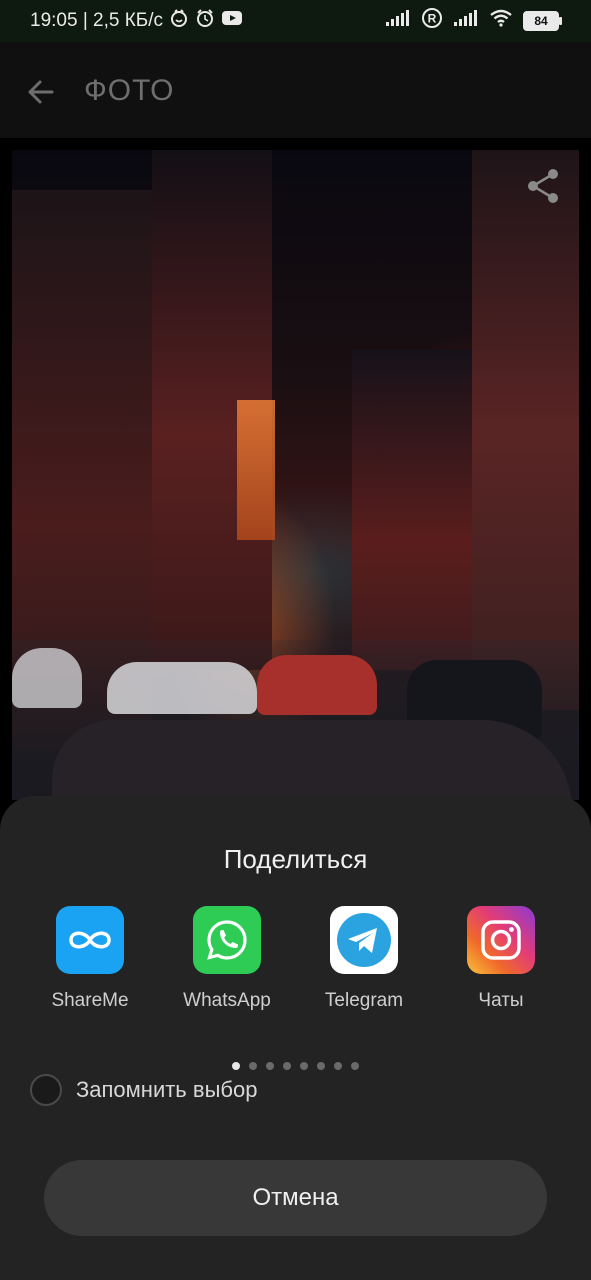  I want to click on white-car, so click(182, 688).